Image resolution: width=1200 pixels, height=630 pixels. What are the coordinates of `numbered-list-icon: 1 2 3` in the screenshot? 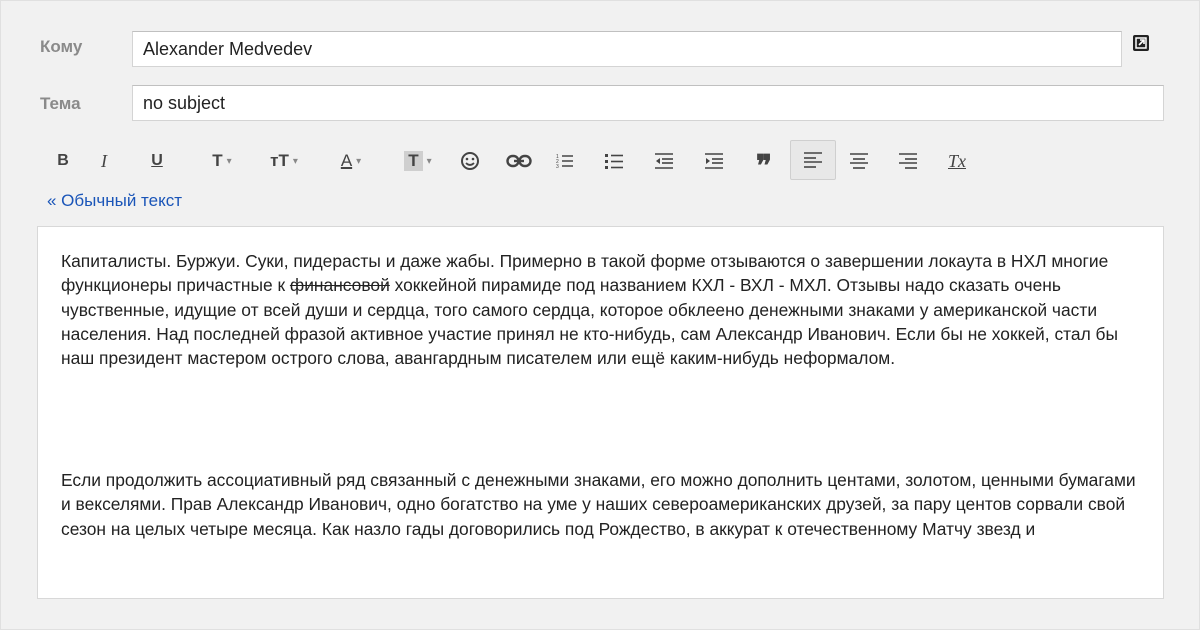 It's located at (564, 162).